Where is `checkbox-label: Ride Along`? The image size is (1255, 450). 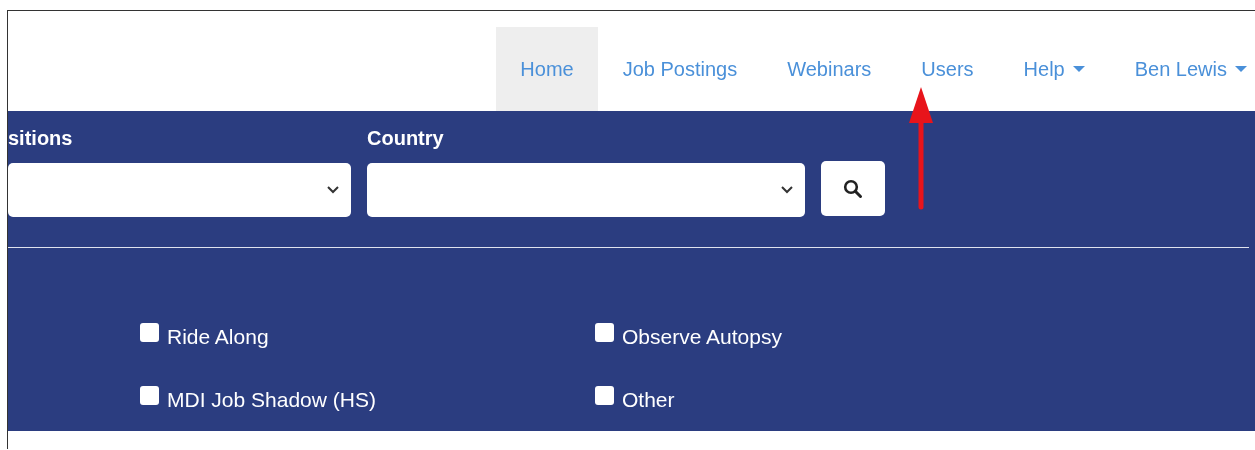
checkbox-label: Ride Along is located at coordinates (218, 336).